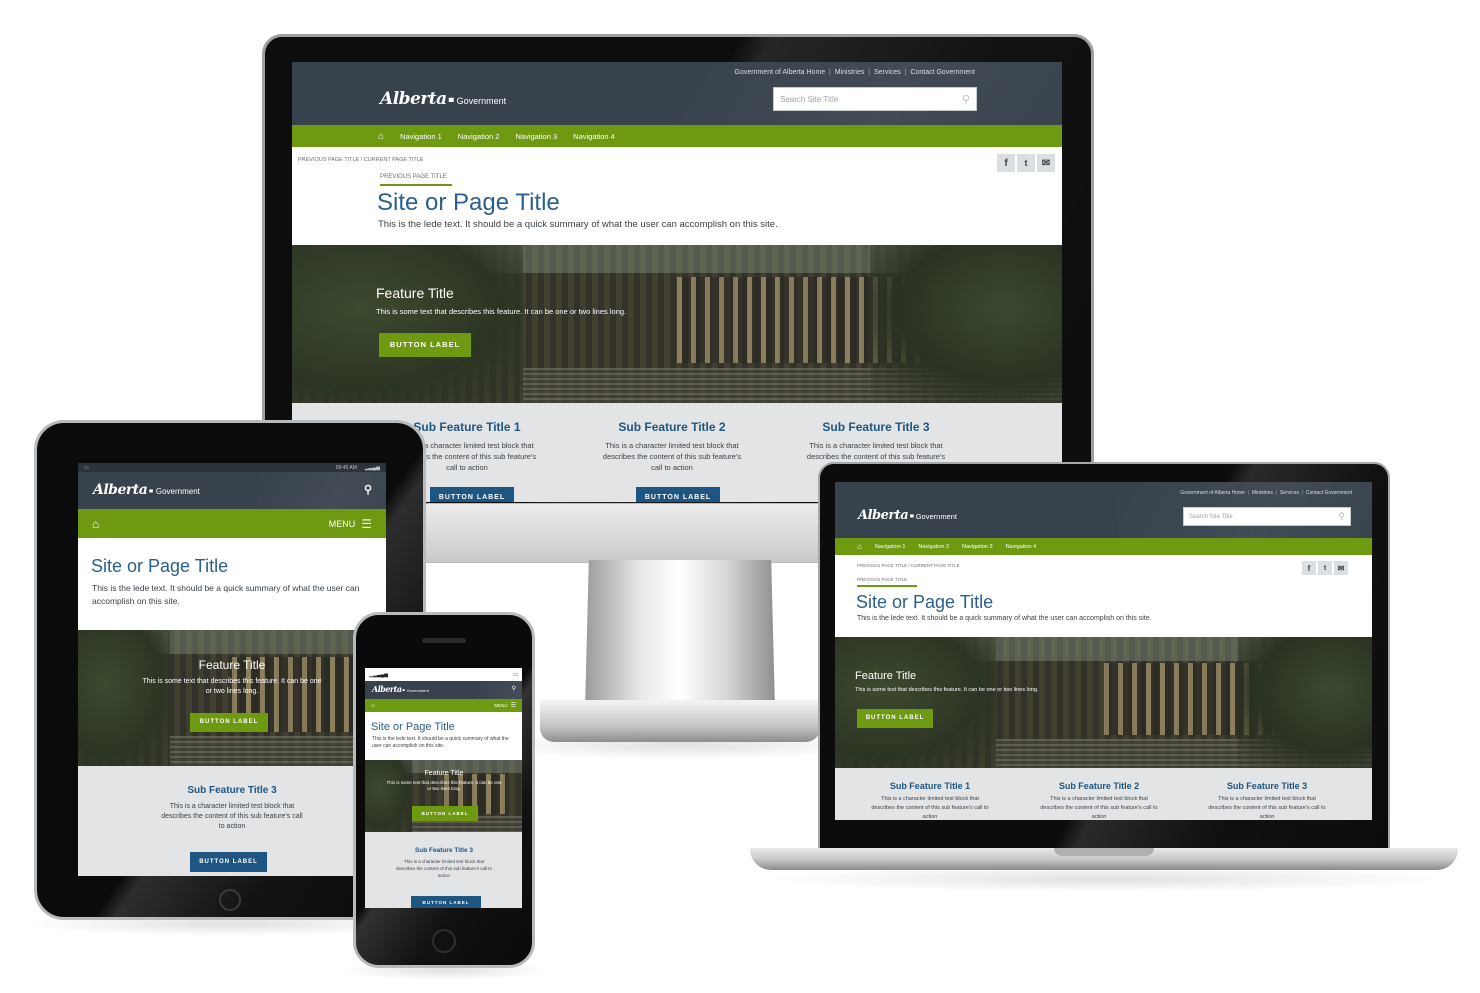  I want to click on battery-icon: ▭, so click(86, 467).